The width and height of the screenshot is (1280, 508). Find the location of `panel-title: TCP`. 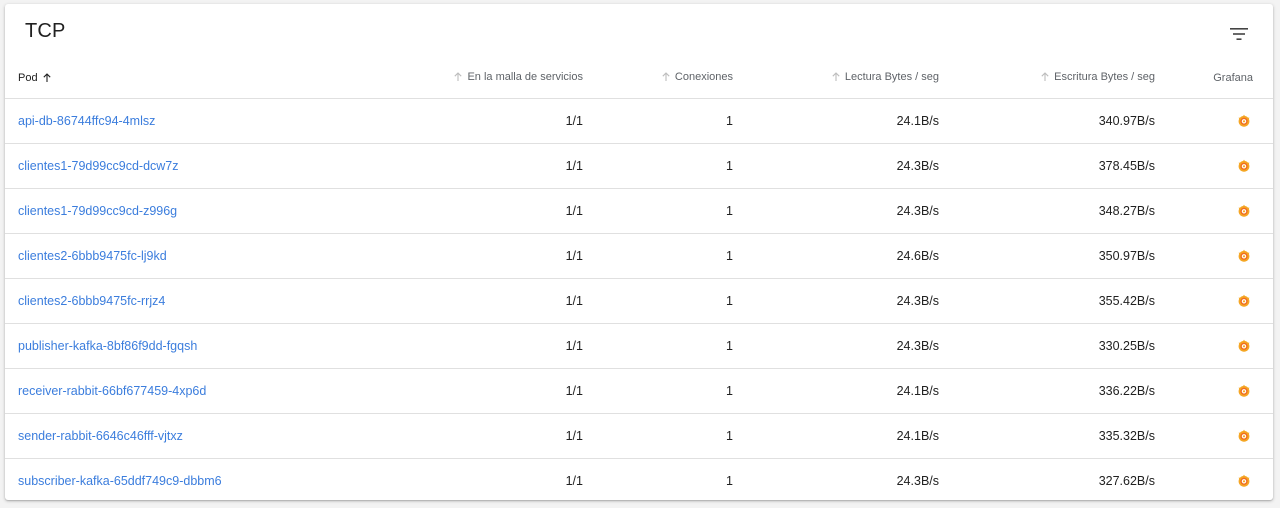

panel-title: TCP is located at coordinates (45, 31).